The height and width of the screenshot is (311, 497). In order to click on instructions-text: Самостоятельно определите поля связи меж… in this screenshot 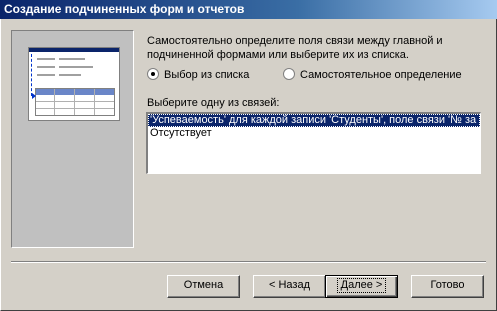, I will do `click(295, 48)`.